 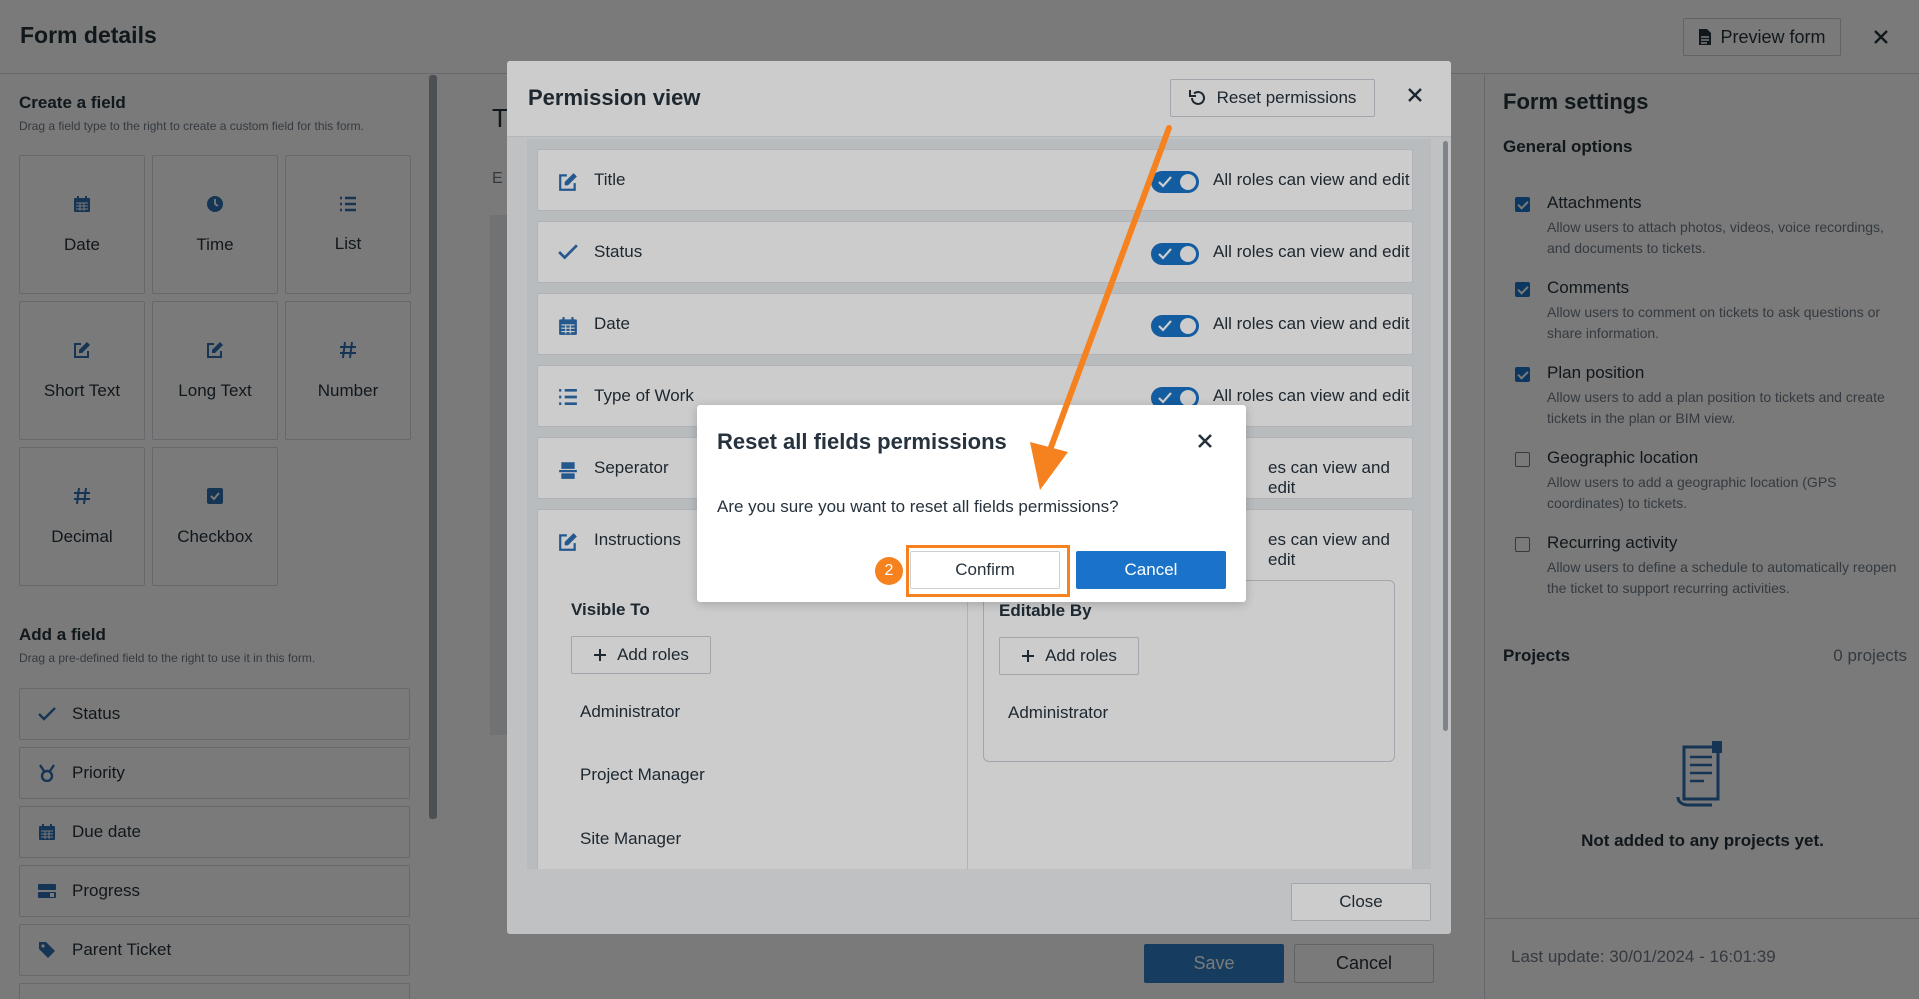 What do you see at coordinates (862, 441) in the screenshot?
I see `confirm-dialog-title: Reset all fields permissions` at bounding box center [862, 441].